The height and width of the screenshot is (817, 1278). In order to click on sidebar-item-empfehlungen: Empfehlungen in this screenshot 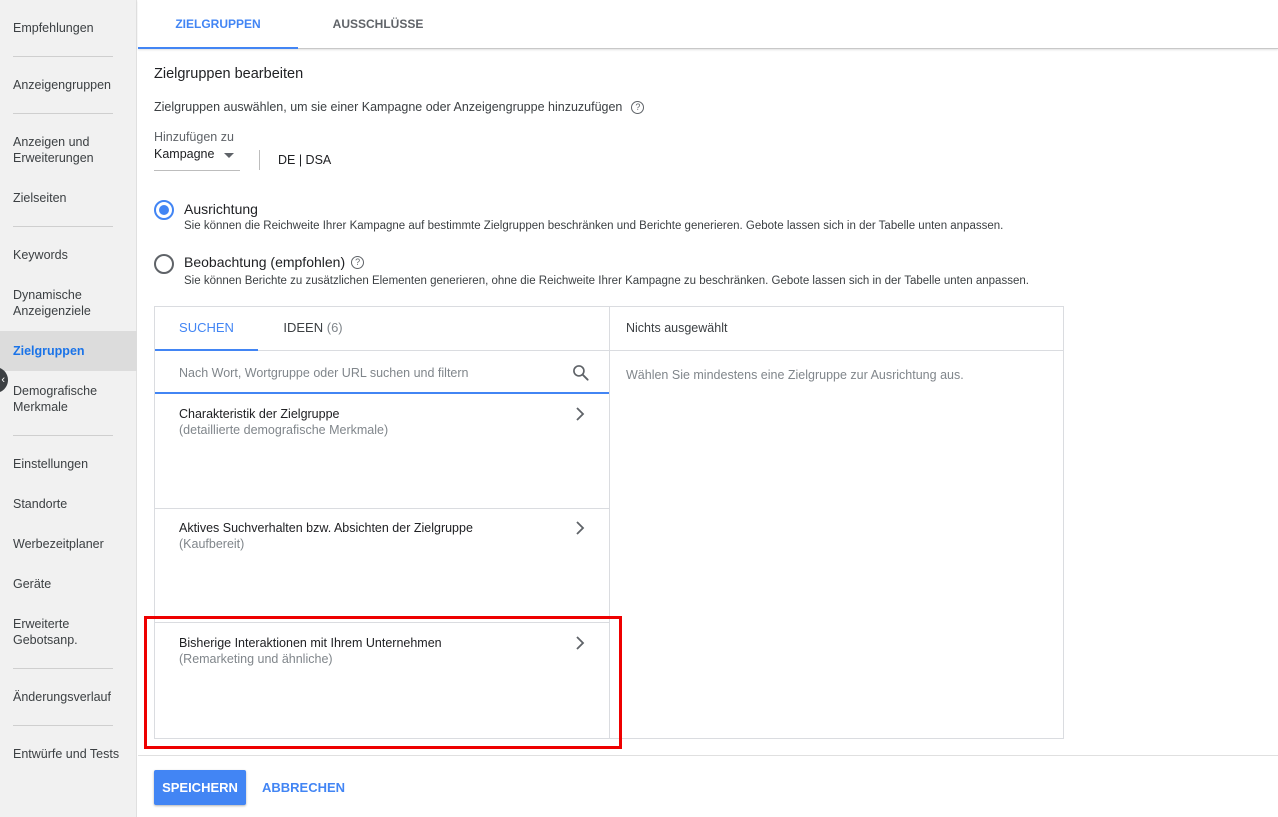, I will do `click(72, 28)`.